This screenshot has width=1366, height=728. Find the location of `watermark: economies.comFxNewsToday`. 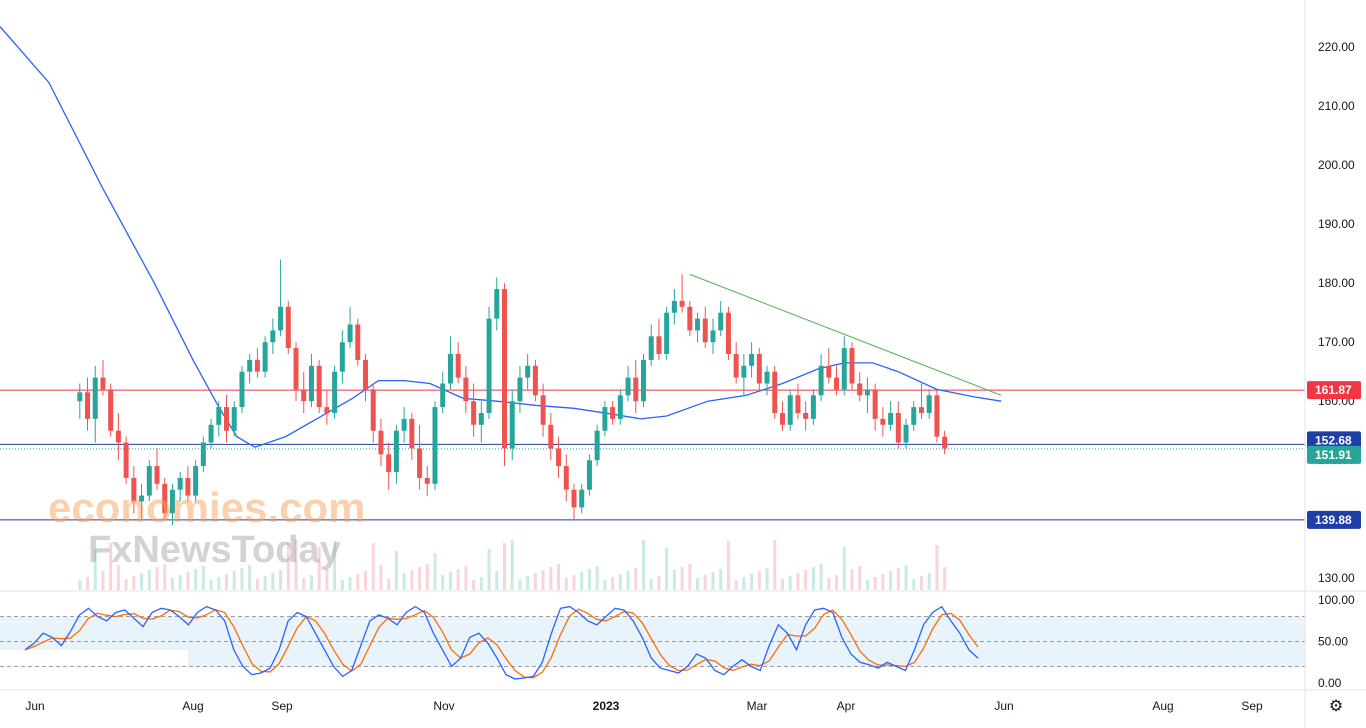

watermark: economies.comFxNewsToday is located at coordinates (206, 527).